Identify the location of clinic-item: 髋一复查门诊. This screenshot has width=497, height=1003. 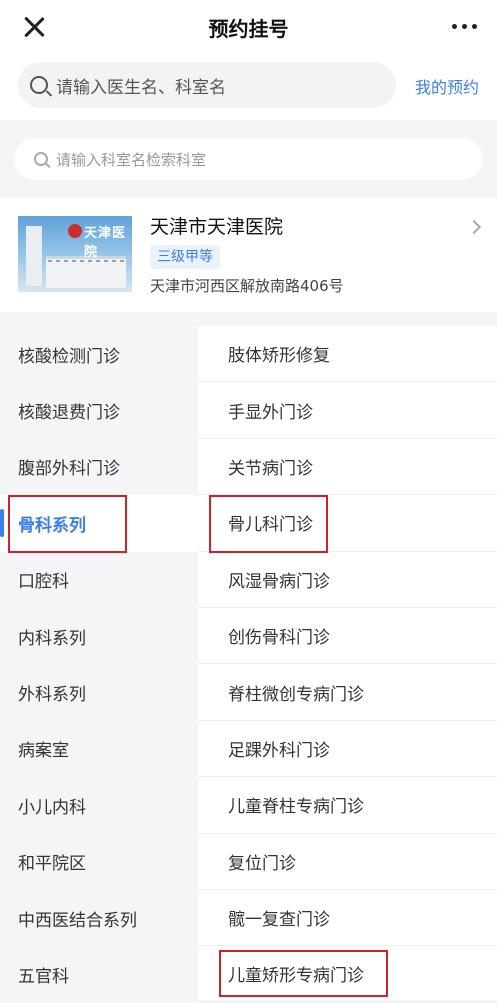
(347, 918).